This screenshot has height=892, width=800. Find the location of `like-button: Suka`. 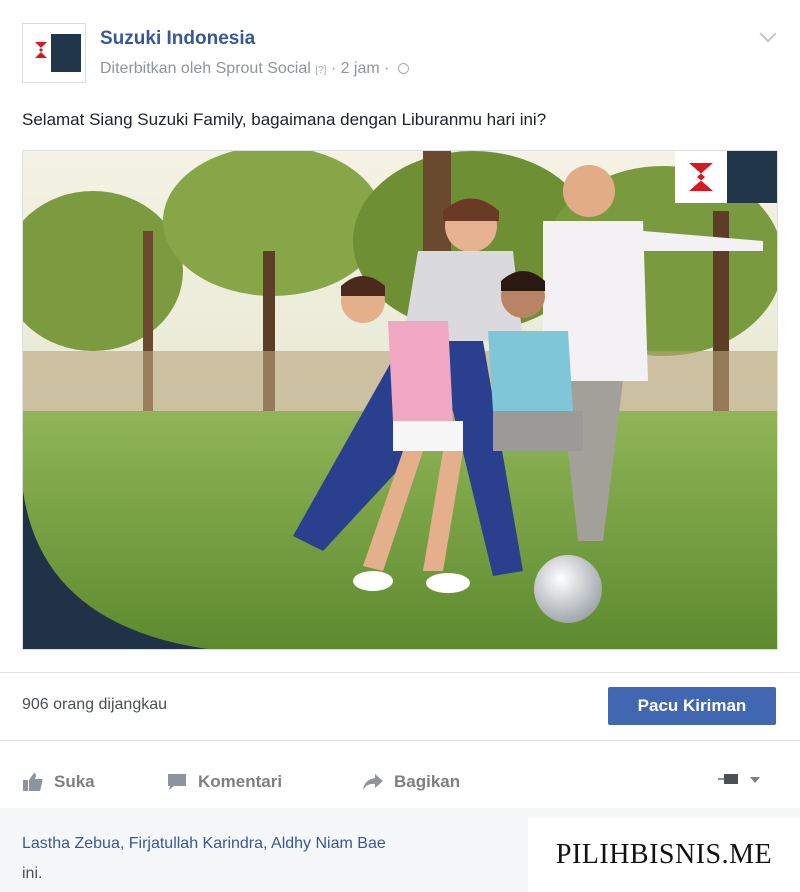

like-button: Suka is located at coordinates (58, 782).